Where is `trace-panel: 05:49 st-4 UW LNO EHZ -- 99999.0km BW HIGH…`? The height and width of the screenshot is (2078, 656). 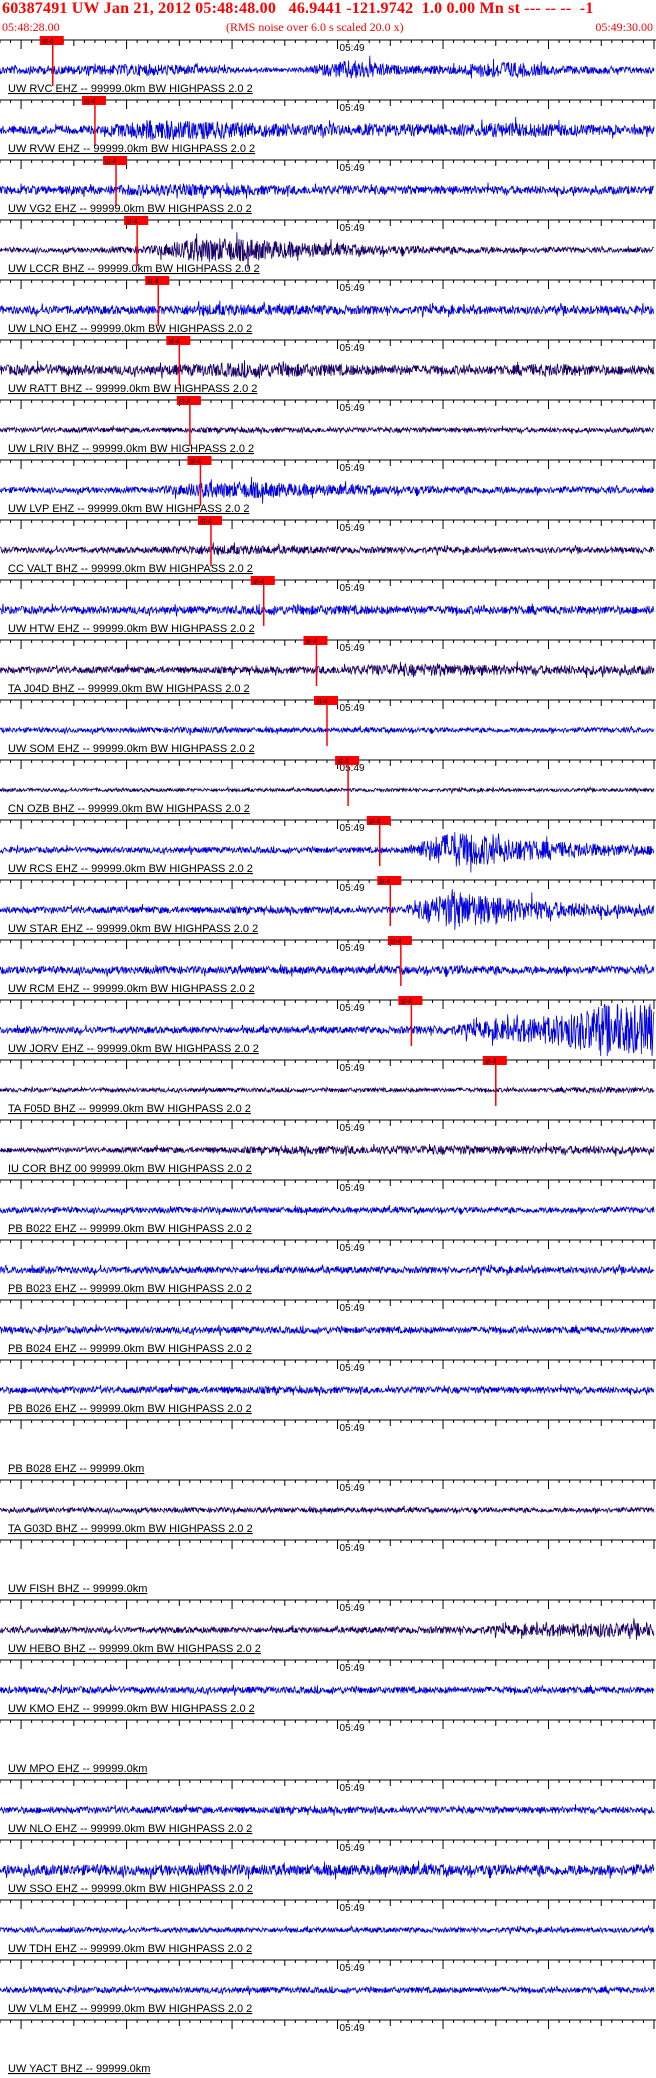
trace-panel: 05:49 st-4 UW LNO EHZ -- 99999.0km BW HIGH… is located at coordinates (328, 305).